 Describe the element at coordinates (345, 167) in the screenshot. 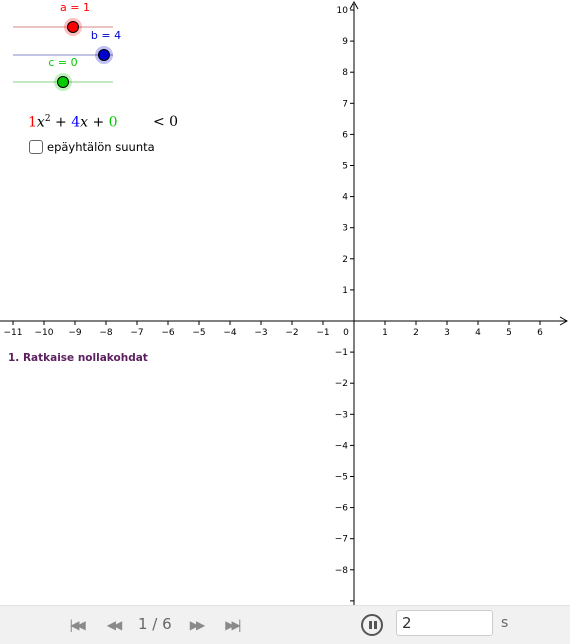

I see `y-tick-label: 5` at that location.